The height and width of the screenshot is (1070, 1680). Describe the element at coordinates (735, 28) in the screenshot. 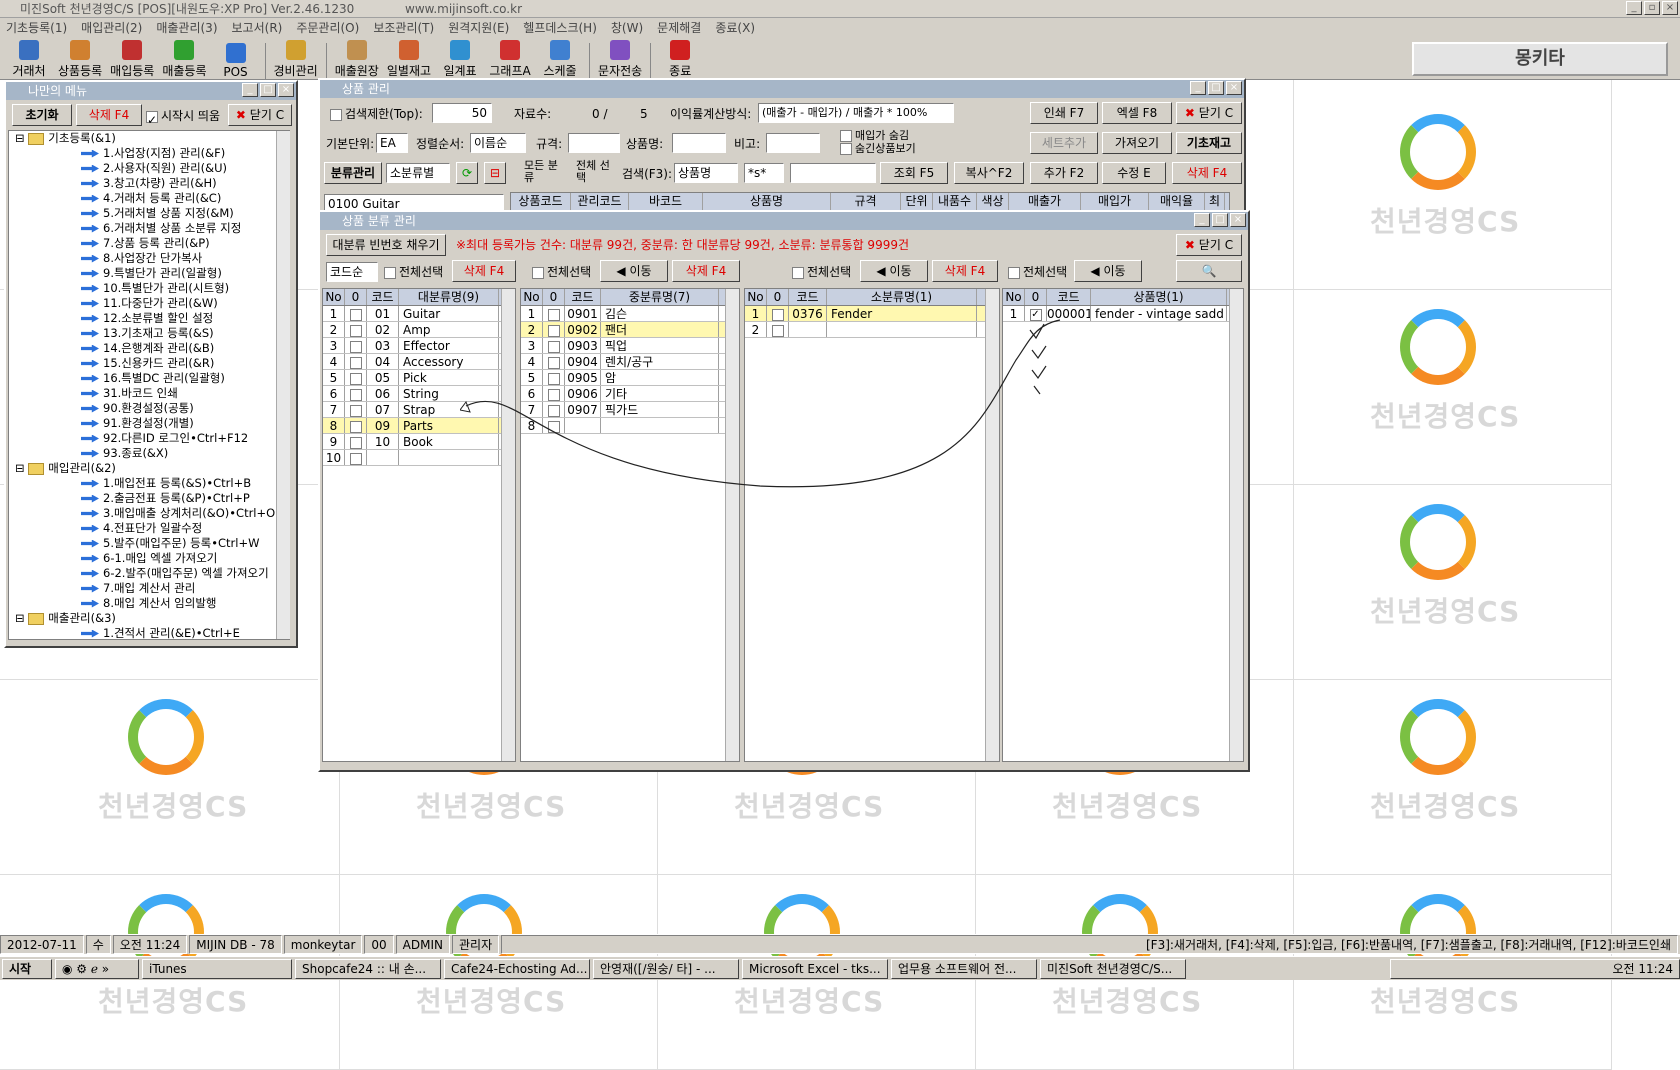

I see `menu-item: 종료(X)` at that location.